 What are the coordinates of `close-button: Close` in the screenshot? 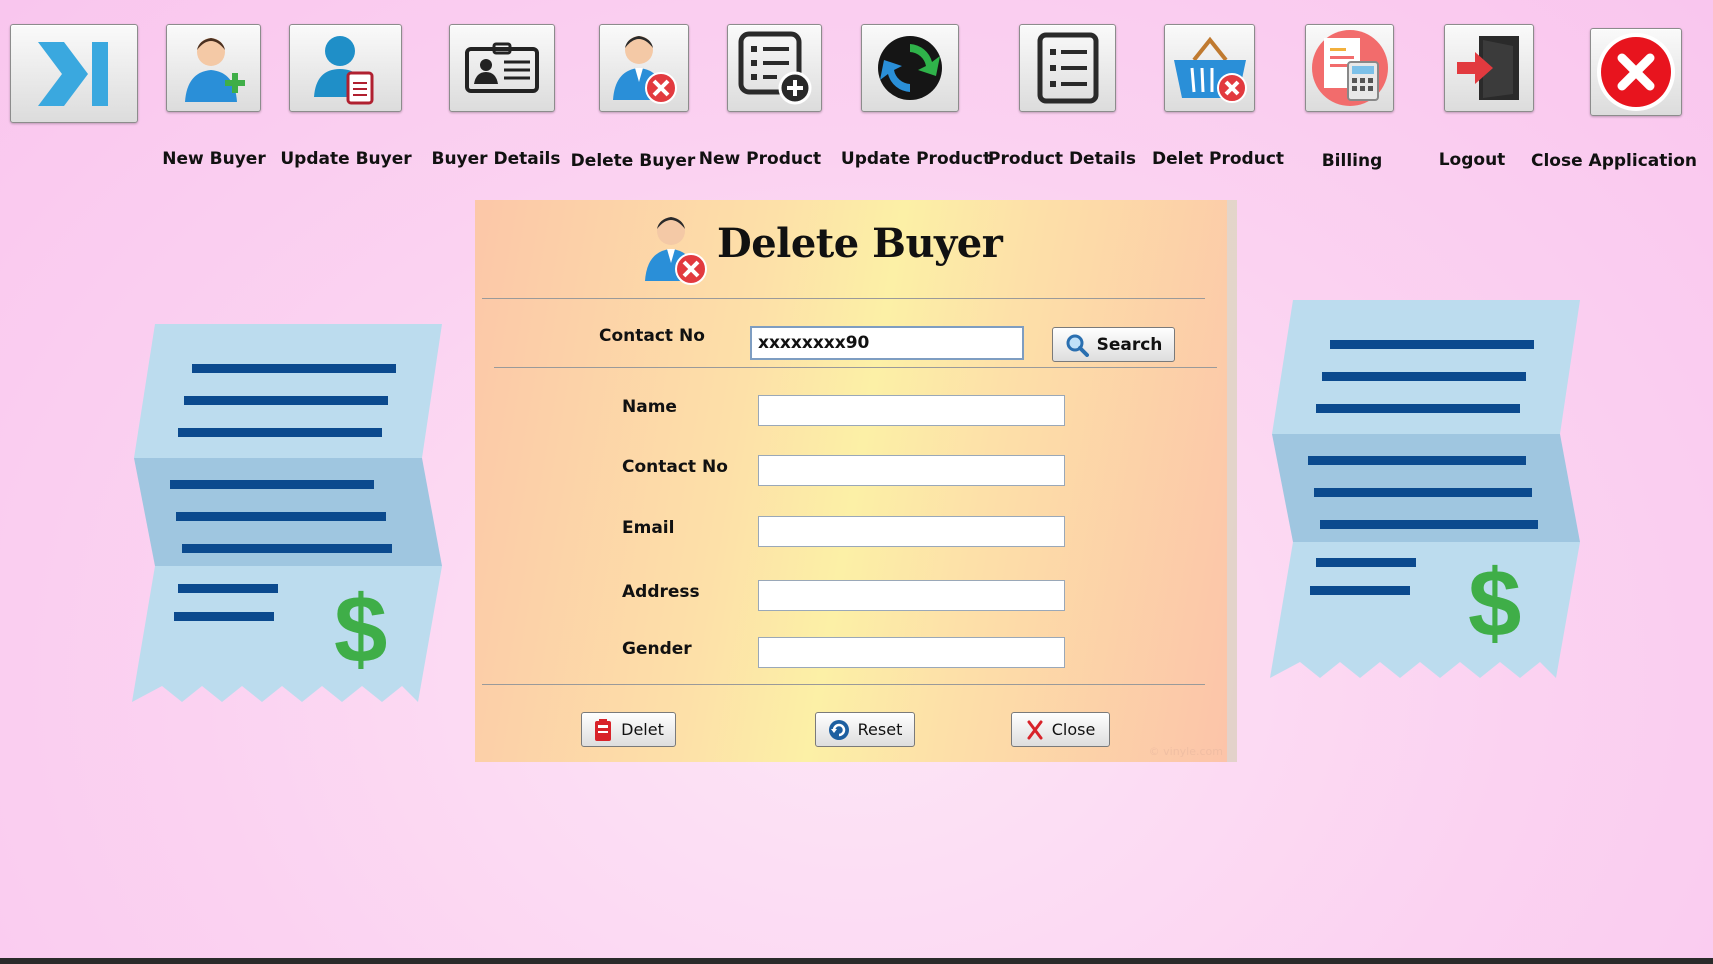 It's located at (1060, 729).